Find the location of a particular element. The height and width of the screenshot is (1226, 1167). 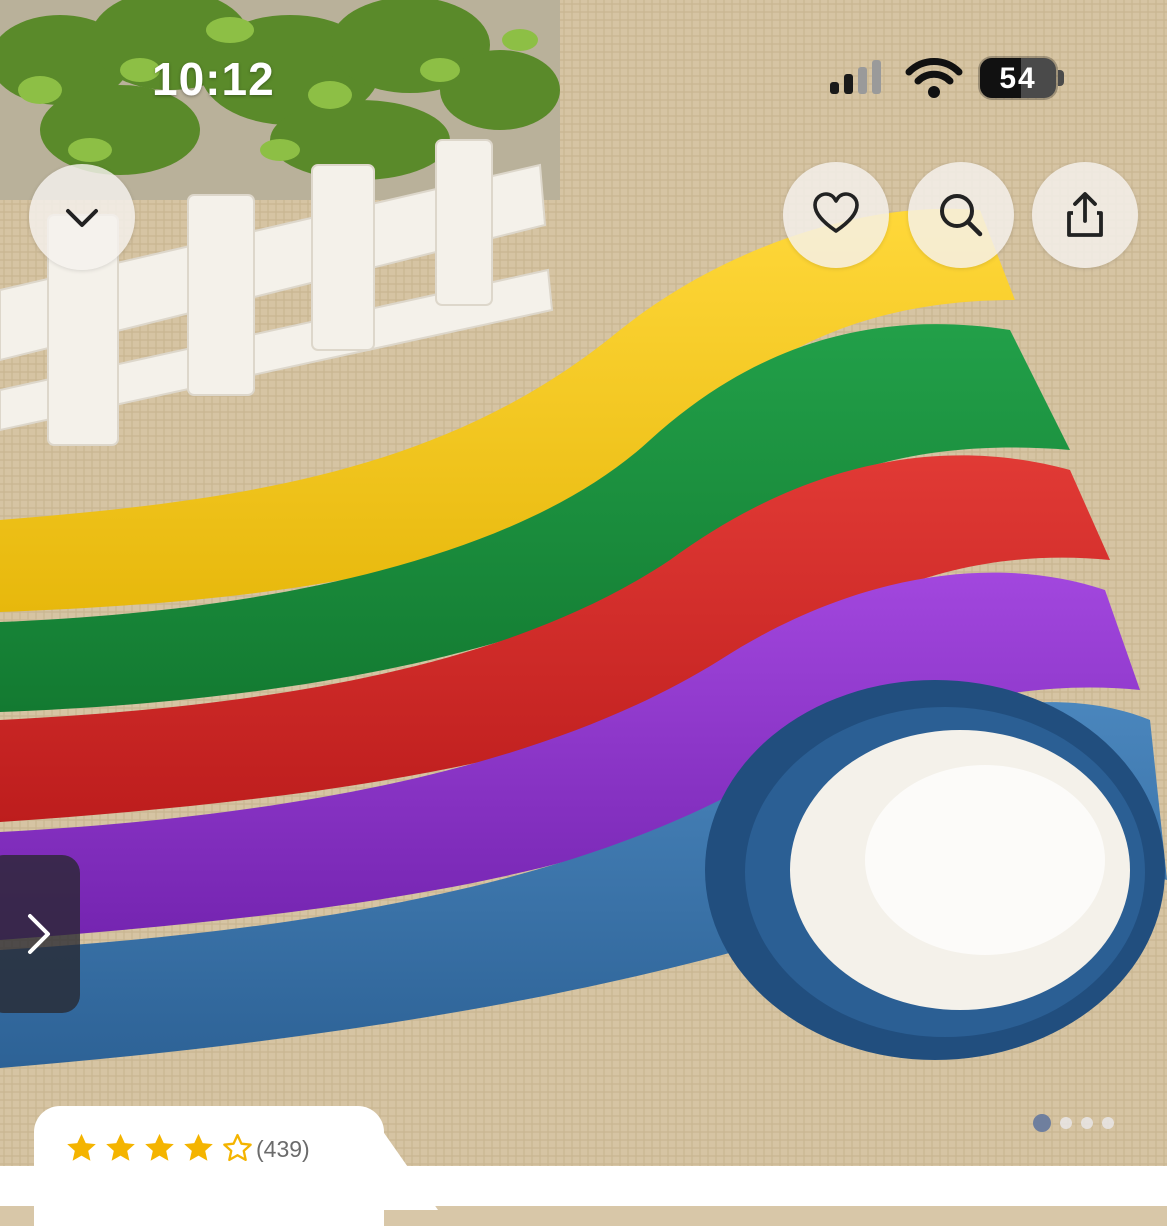

battery-cap is located at coordinates (1061, 78).